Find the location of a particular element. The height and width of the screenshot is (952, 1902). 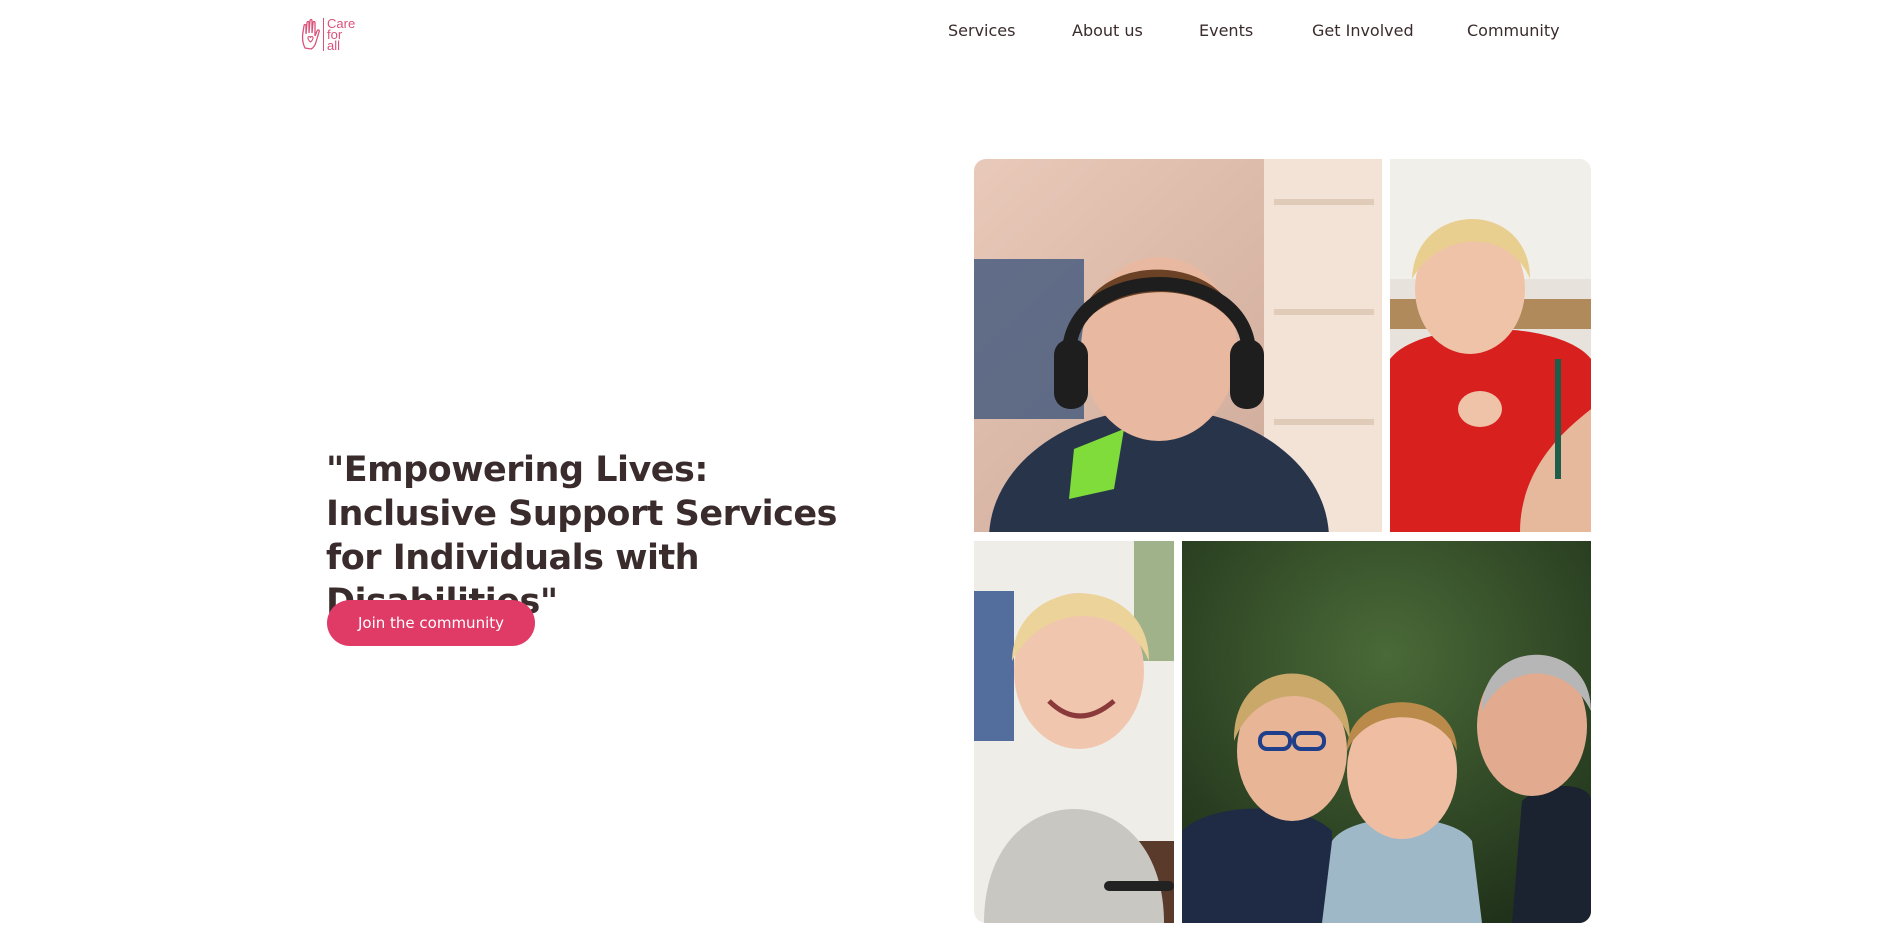

photo-family-hug is located at coordinates (1386, 732).